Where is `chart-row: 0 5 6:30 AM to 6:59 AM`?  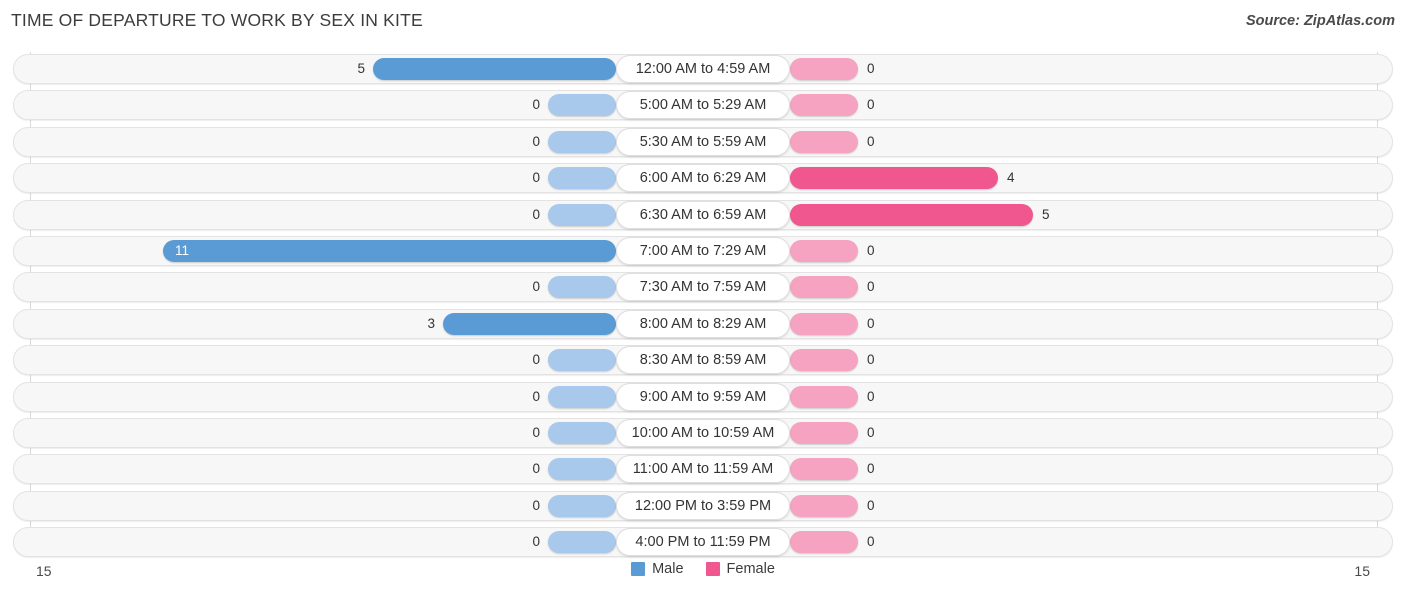 chart-row: 0 5 6:30 AM to 6:59 AM is located at coordinates (703, 216).